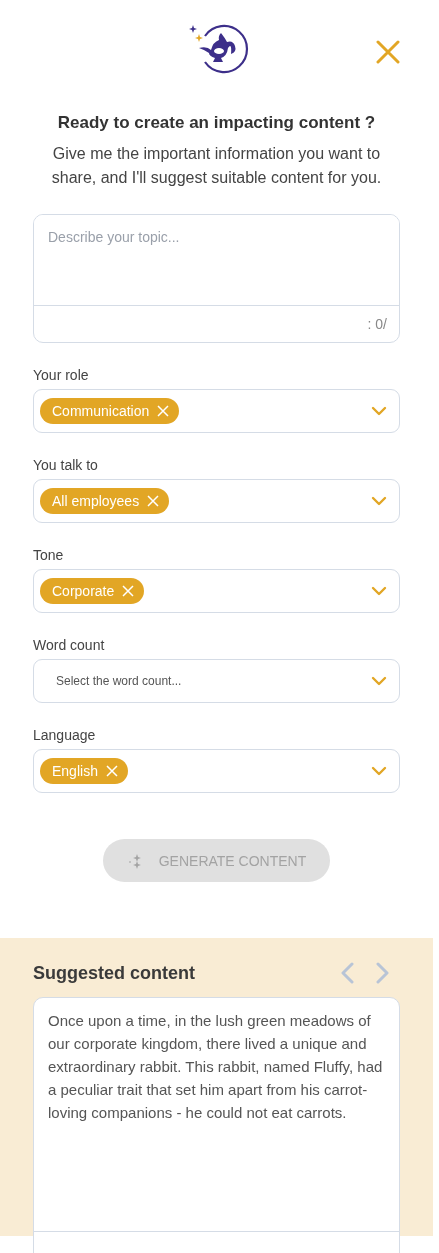  What do you see at coordinates (105, 501) in the screenshot?
I see `tag-chip: All employees` at bounding box center [105, 501].